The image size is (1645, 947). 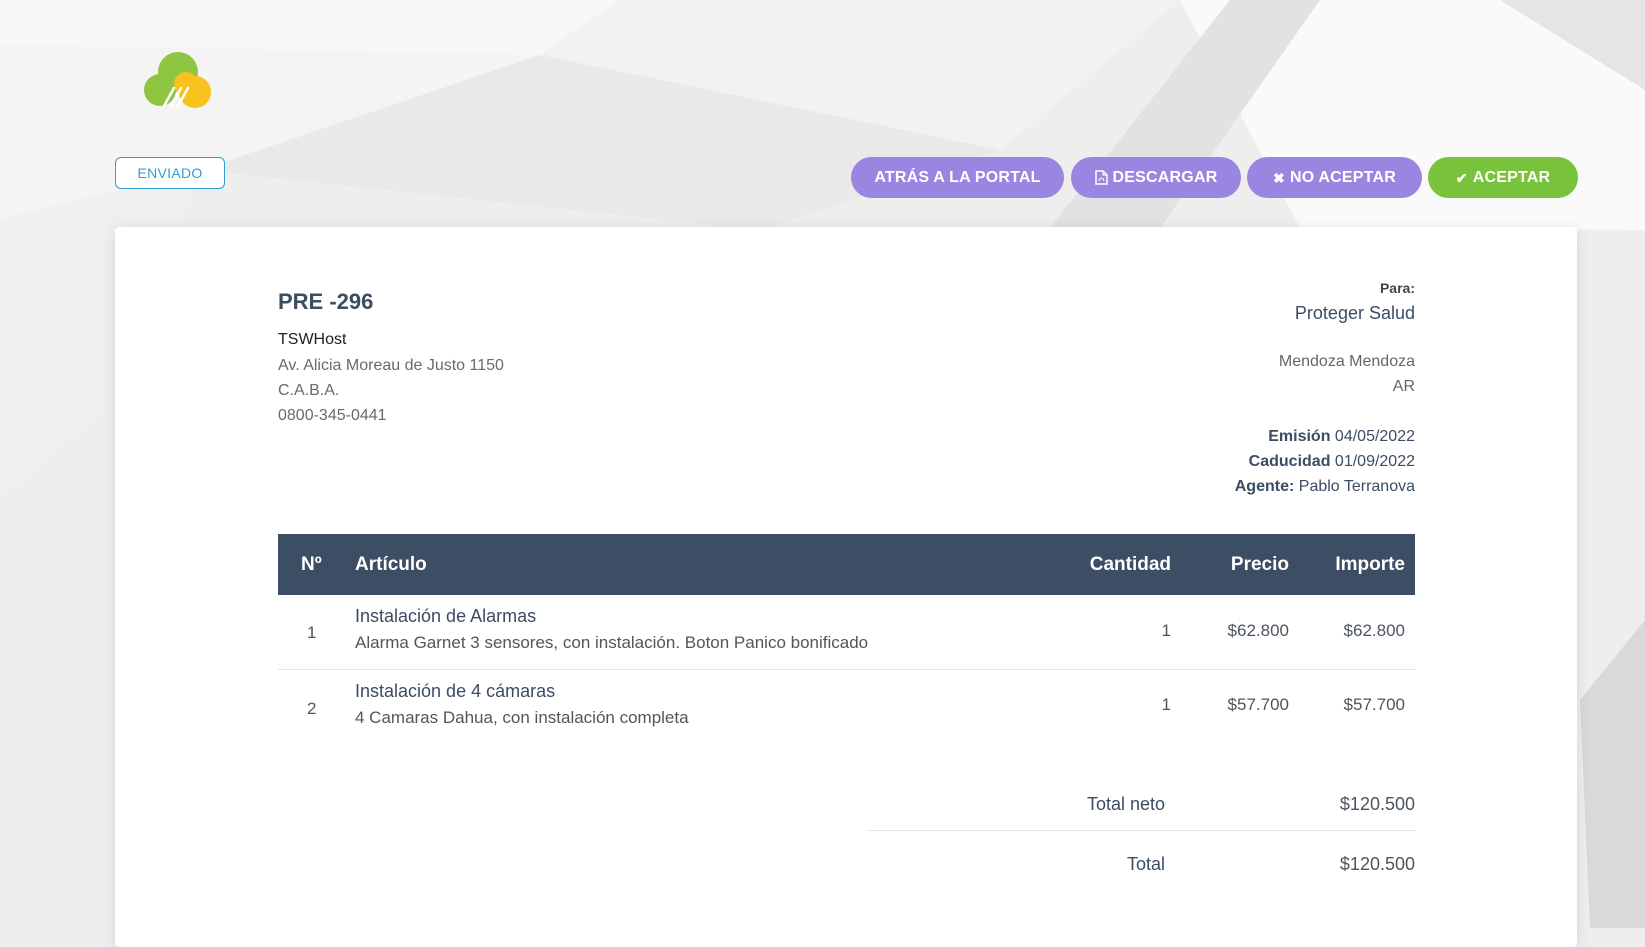 I want to click on download-button: DESCARGAR, so click(x=1156, y=177).